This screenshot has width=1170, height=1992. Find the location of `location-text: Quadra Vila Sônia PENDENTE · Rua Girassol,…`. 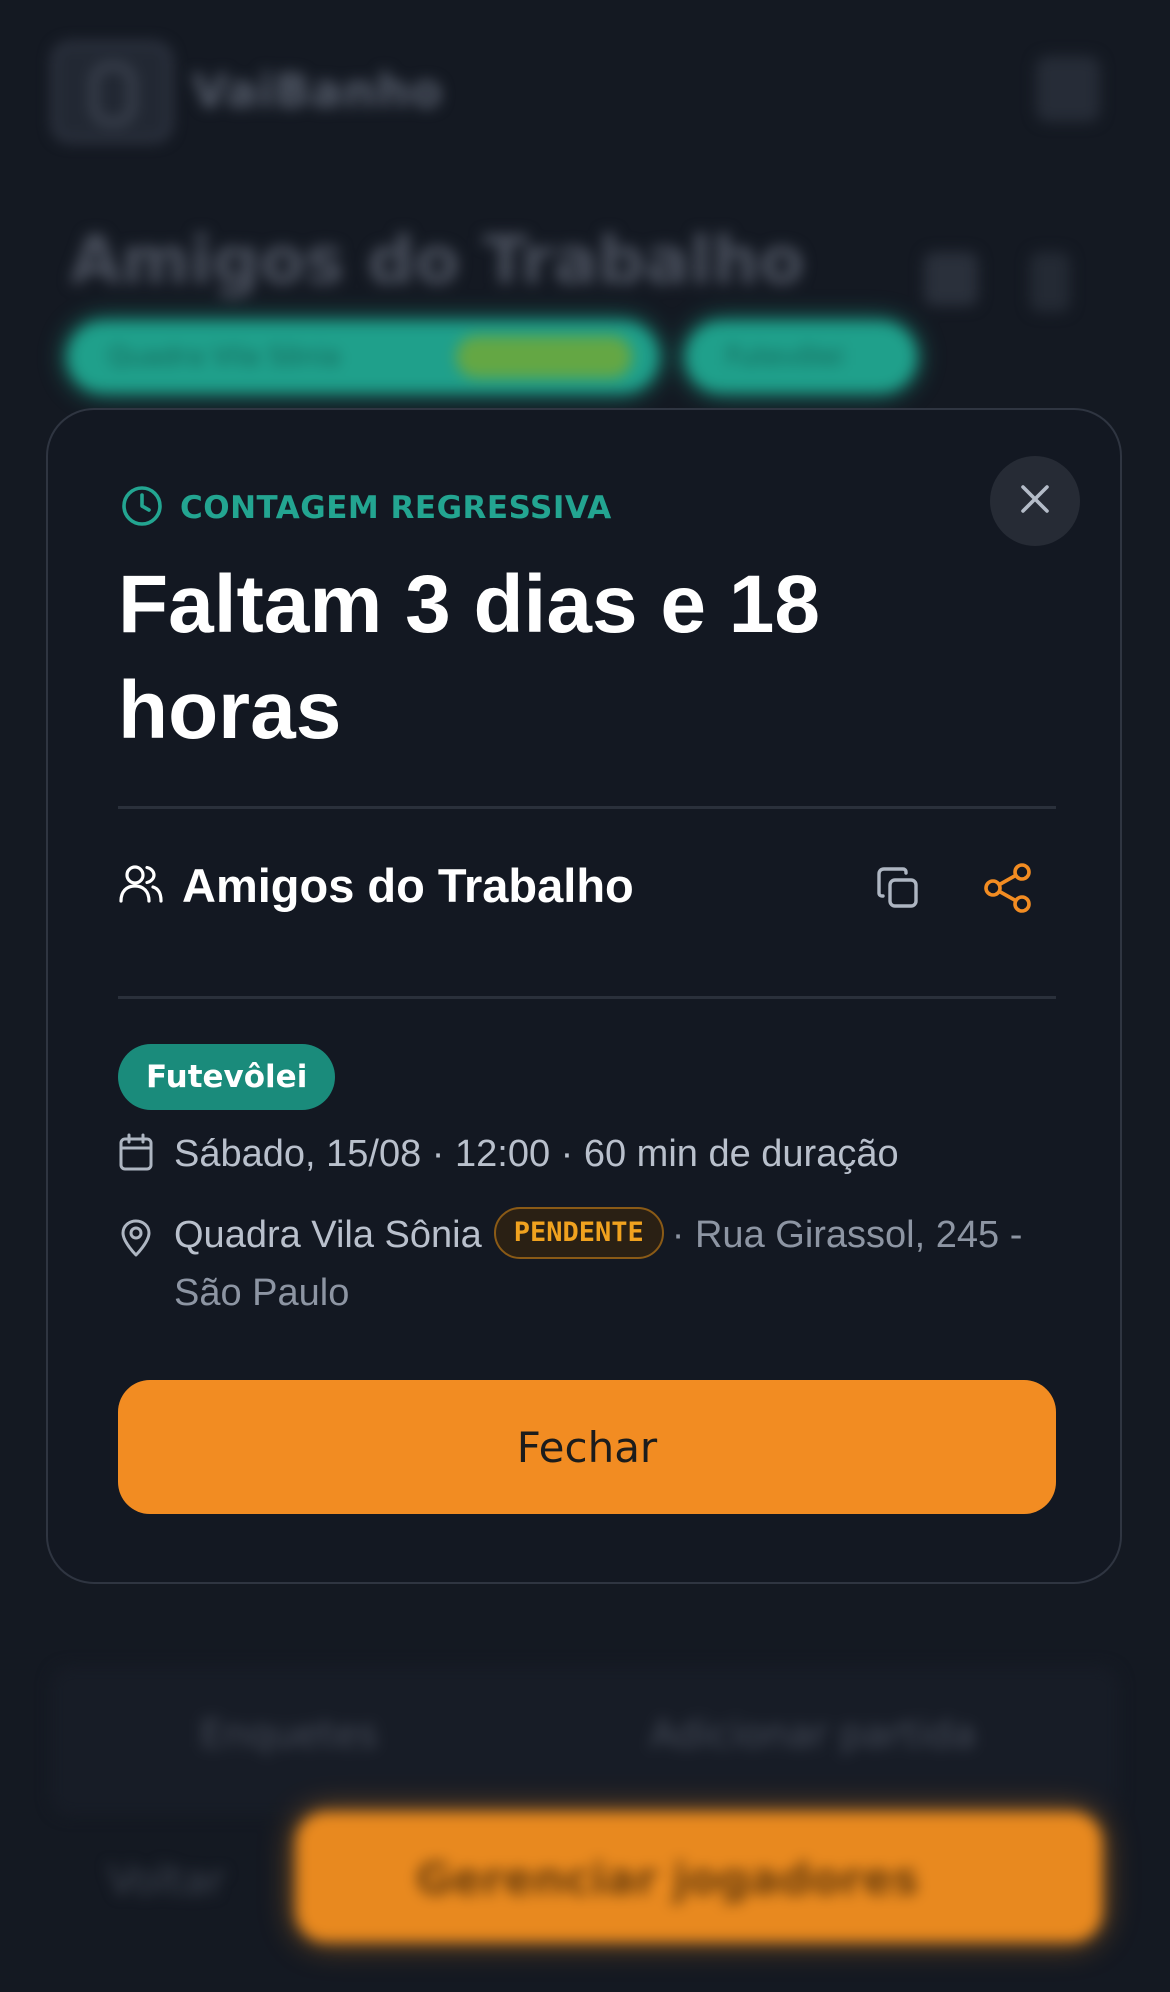

location-text: Quadra Vila Sônia PENDENTE · Rua Girassol,… is located at coordinates (634, 1264).